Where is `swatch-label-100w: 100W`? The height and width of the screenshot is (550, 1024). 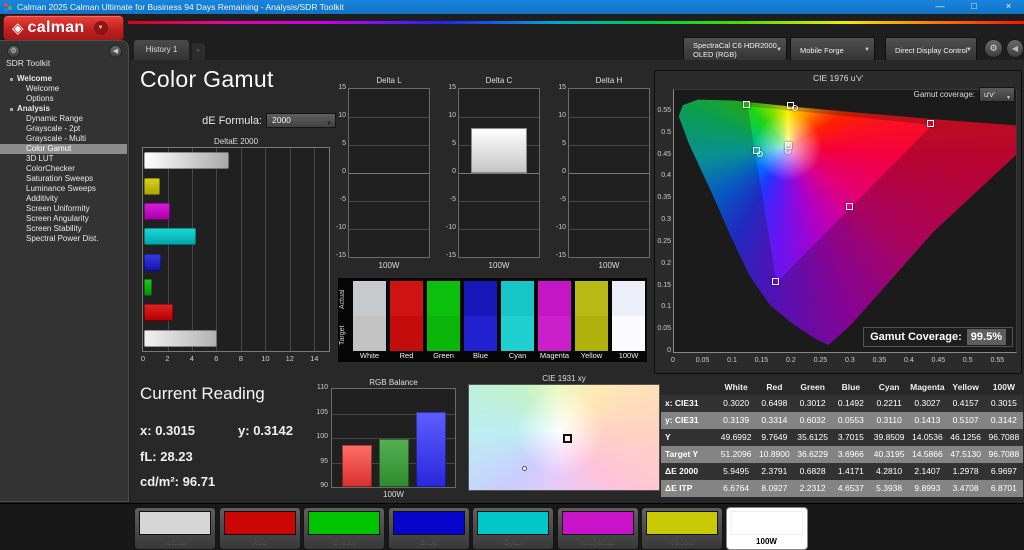 swatch-label-100w: 100W is located at coordinates (628, 355).